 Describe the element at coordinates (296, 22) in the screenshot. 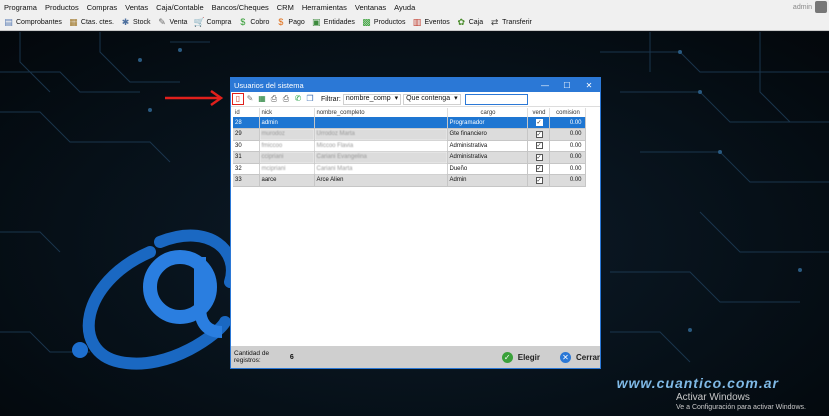

I see `toolbar-button-label: Pago` at that location.